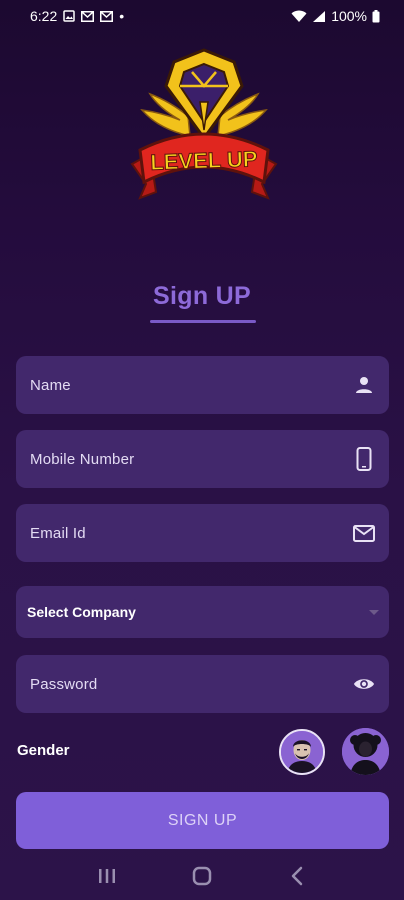  Describe the element at coordinates (69, 16) in the screenshot. I see `gallery-icon` at that location.